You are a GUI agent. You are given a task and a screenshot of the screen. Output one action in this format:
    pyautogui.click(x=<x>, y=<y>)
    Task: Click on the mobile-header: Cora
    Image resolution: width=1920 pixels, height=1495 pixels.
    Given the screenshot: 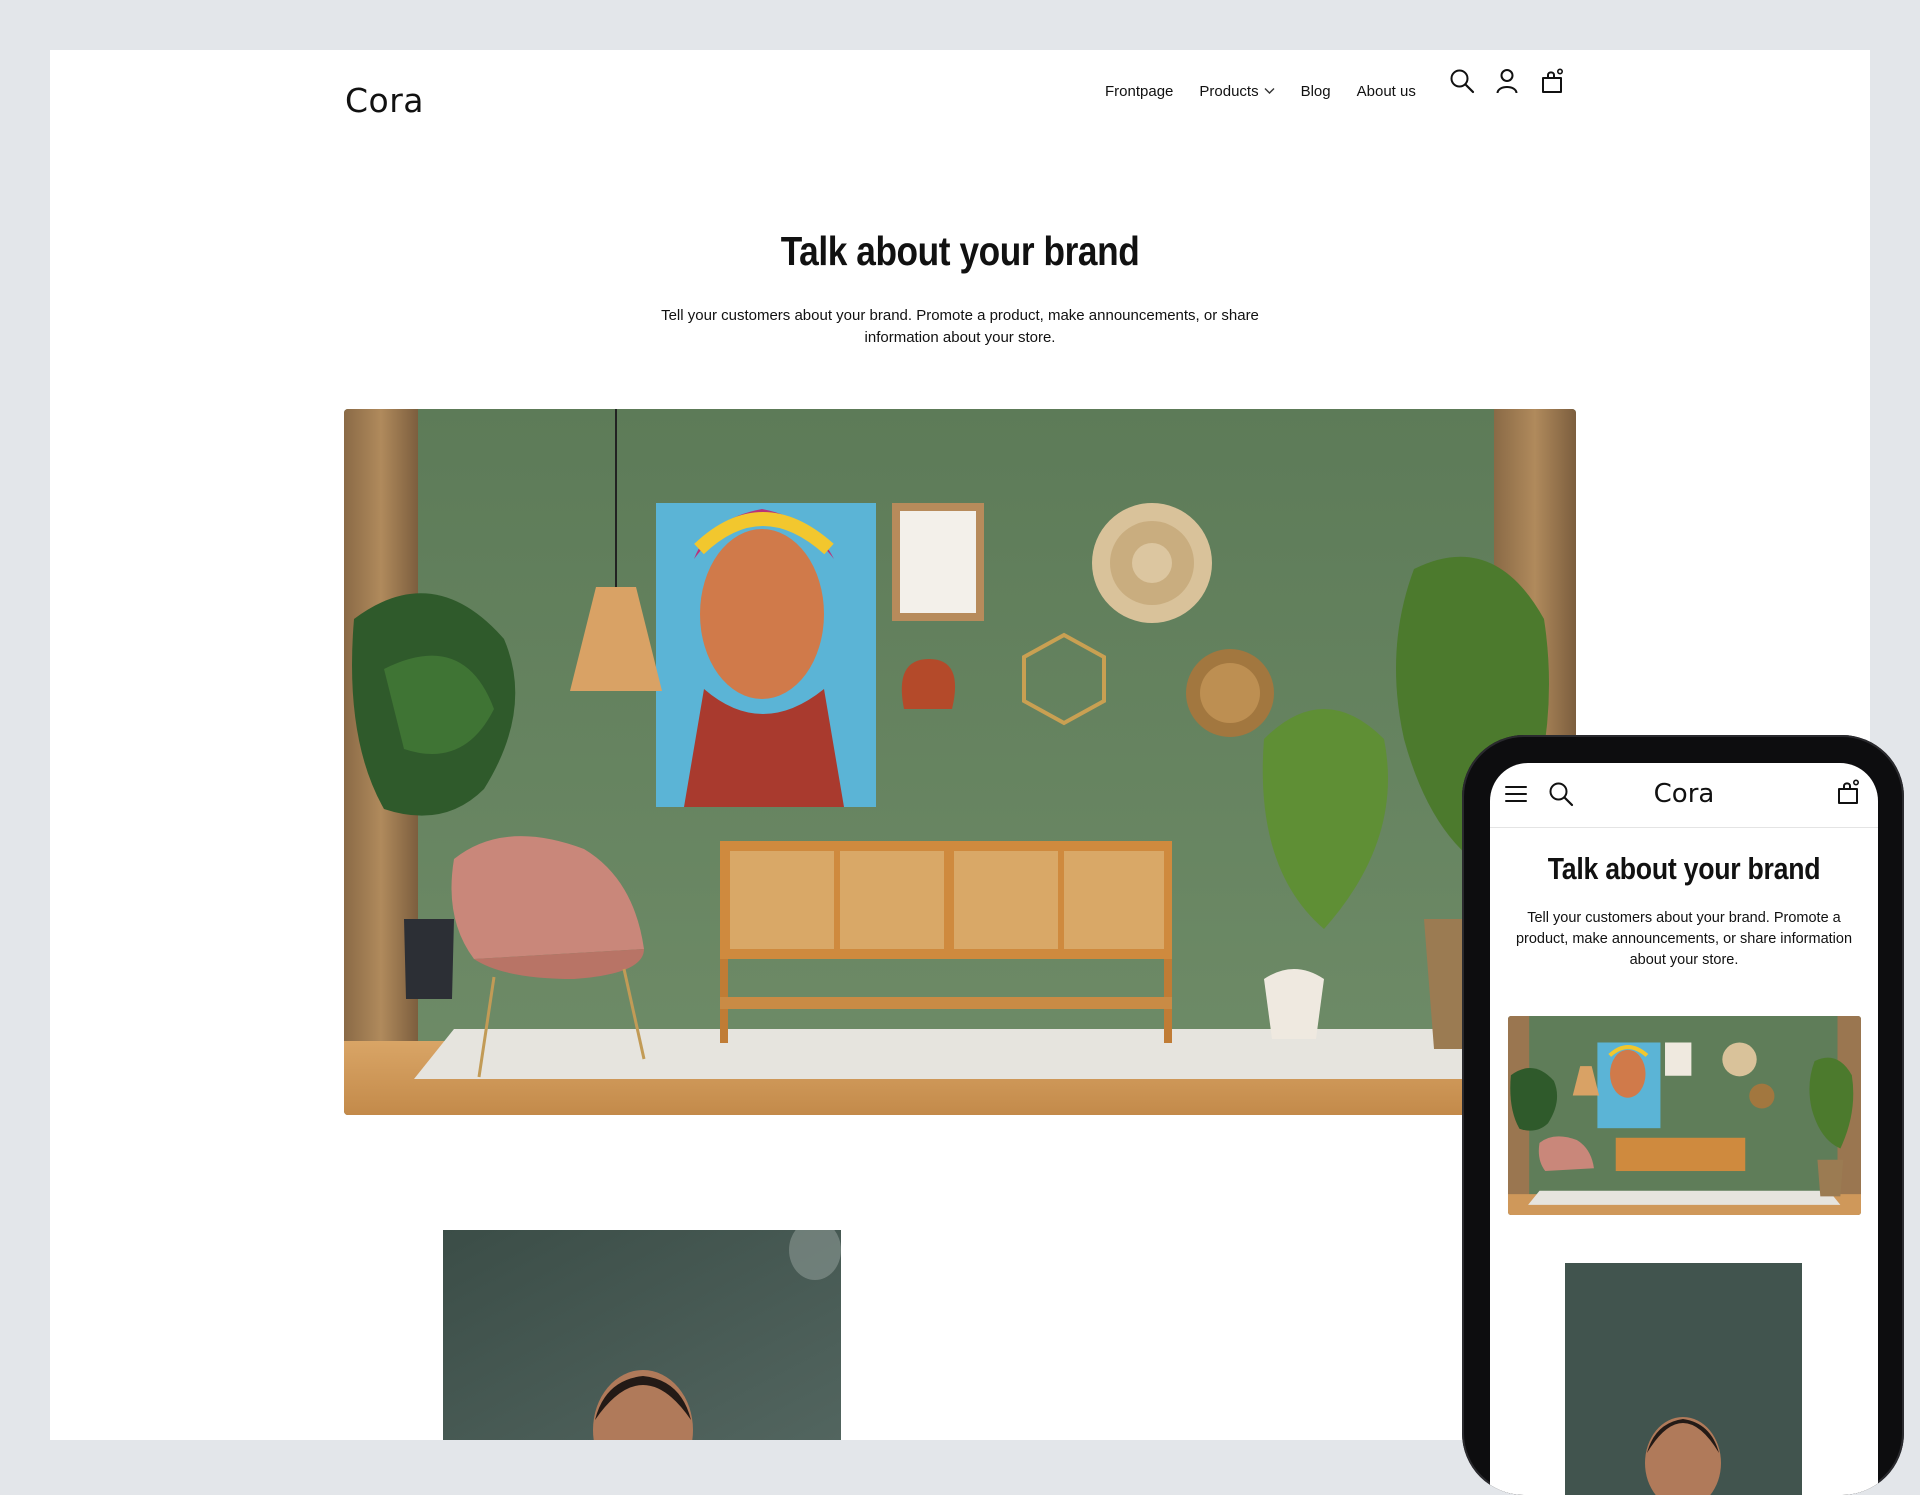 What is the action you would take?
    pyautogui.click(x=1684, y=795)
    